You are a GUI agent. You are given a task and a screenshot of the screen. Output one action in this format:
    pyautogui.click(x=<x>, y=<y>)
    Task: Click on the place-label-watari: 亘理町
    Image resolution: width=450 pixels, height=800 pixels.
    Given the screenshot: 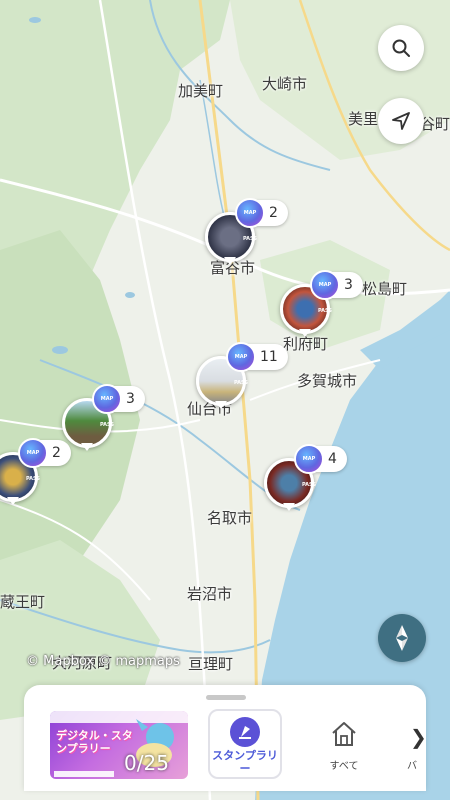 What is the action you would take?
    pyautogui.click(x=211, y=664)
    